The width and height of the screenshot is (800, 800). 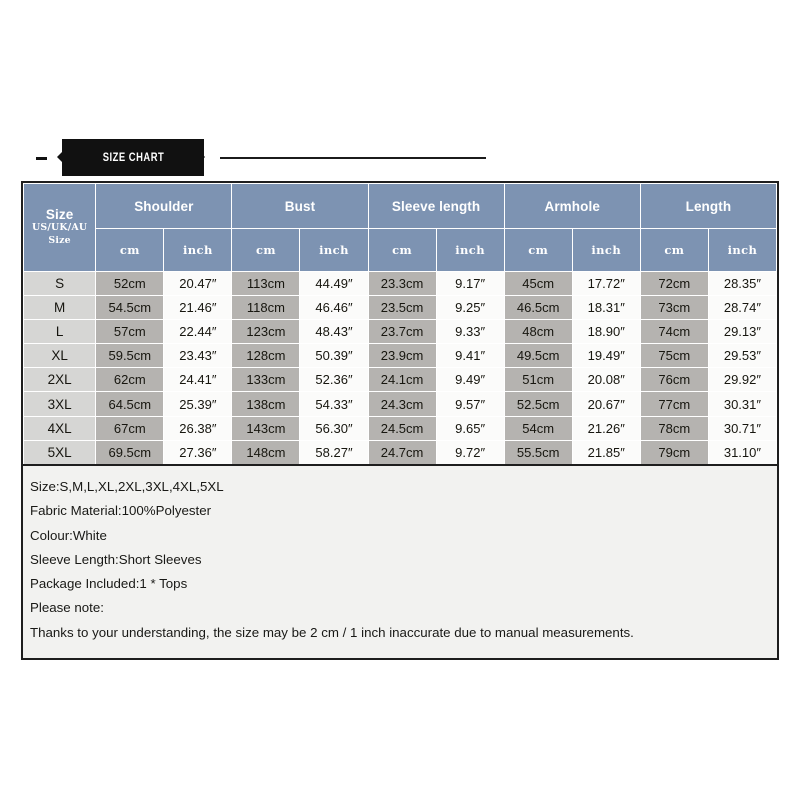 What do you see at coordinates (674, 250) in the screenshot?
I see `header-unit-length-cm: cm` at bounding box center [674, 250].